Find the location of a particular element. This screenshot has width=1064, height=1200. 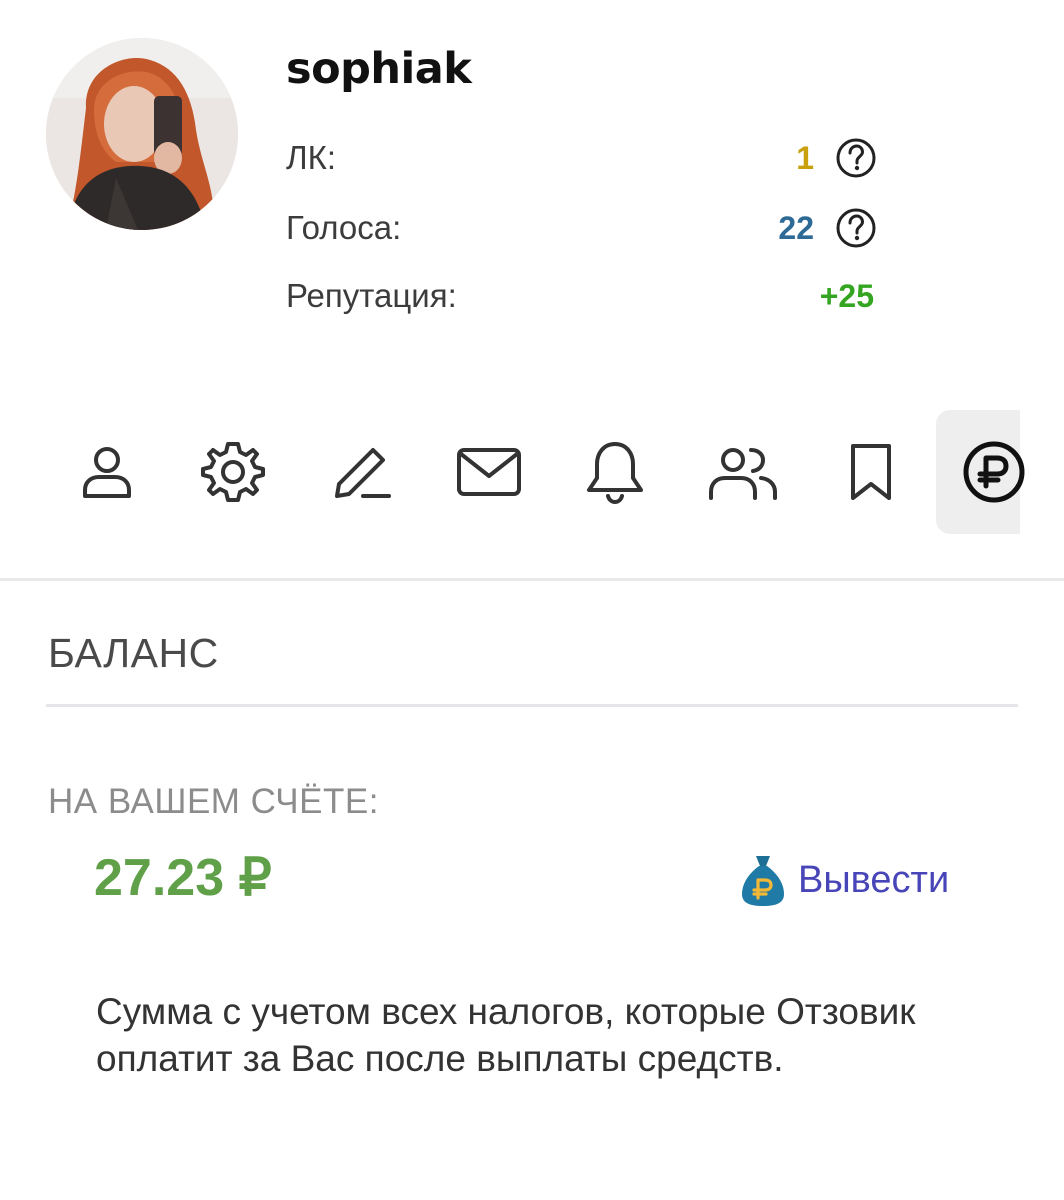

tab-notifications is located at coordinates (615, 472).